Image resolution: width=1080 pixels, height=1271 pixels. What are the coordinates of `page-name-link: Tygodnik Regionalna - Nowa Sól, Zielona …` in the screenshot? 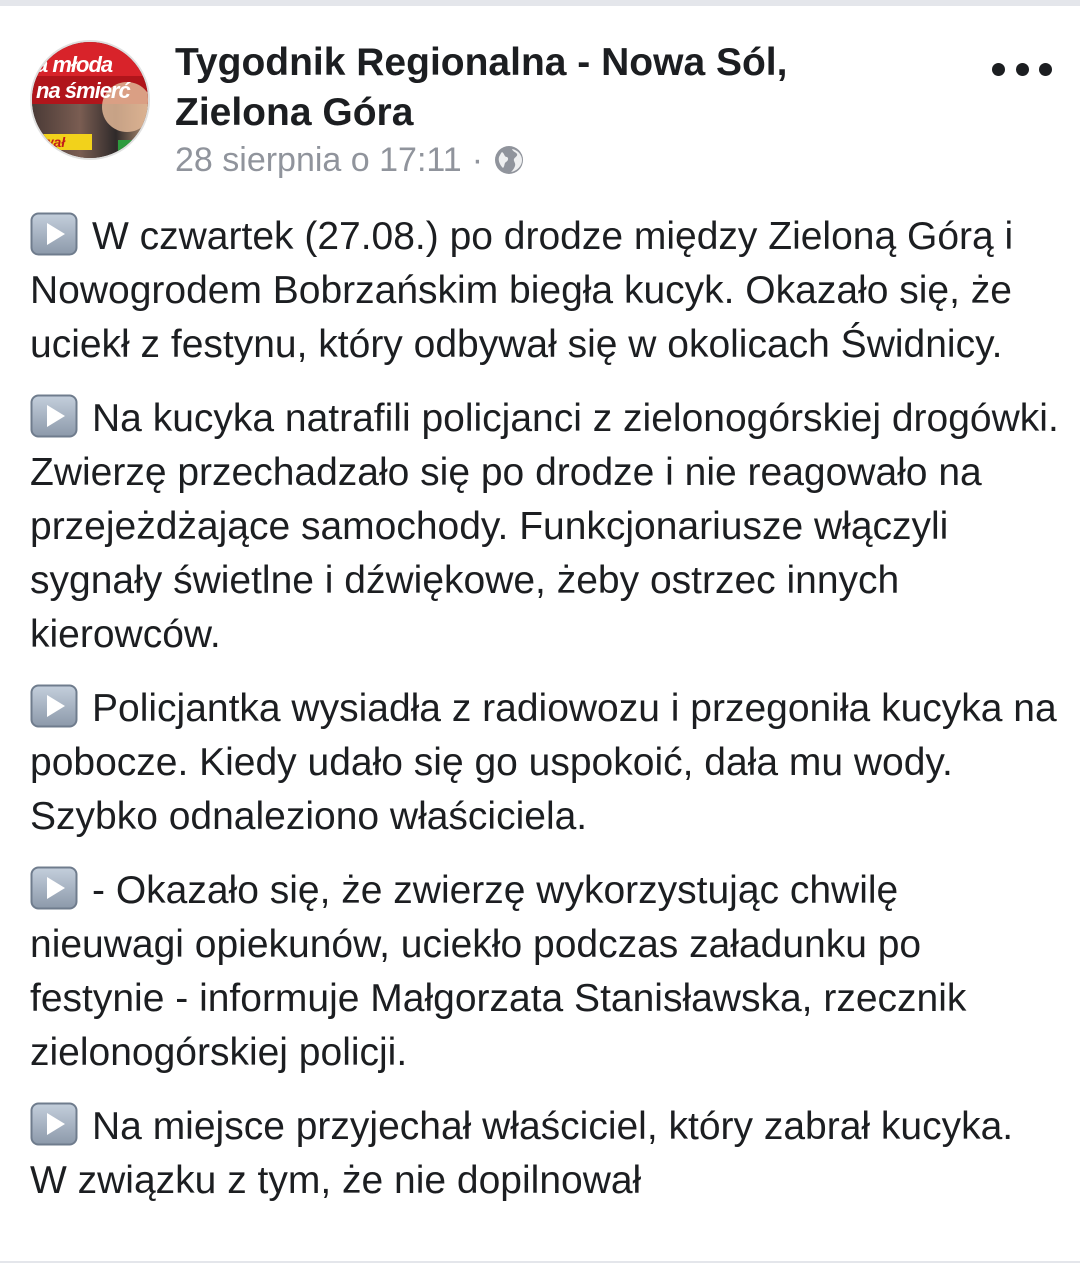 It's located at (515, 88).